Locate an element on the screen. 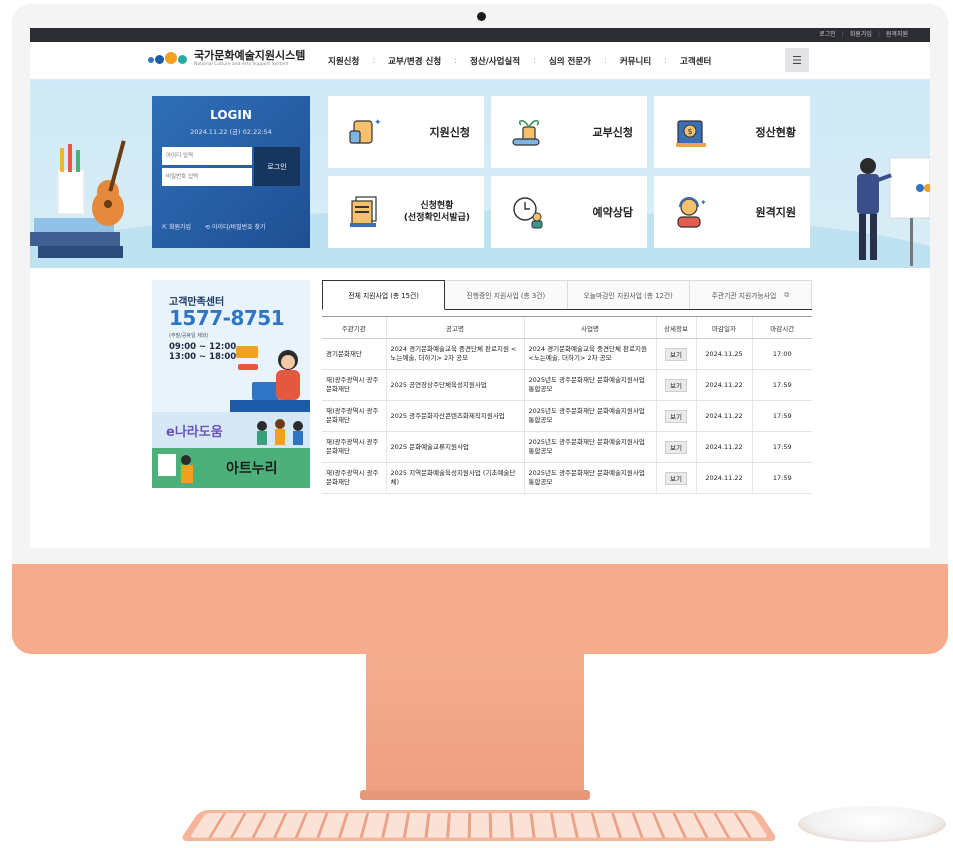 Image resolution: width=953 pixels, height=848 pixels. signup-link: ⇱ 회원가입 is located at coordinates (176, 226).